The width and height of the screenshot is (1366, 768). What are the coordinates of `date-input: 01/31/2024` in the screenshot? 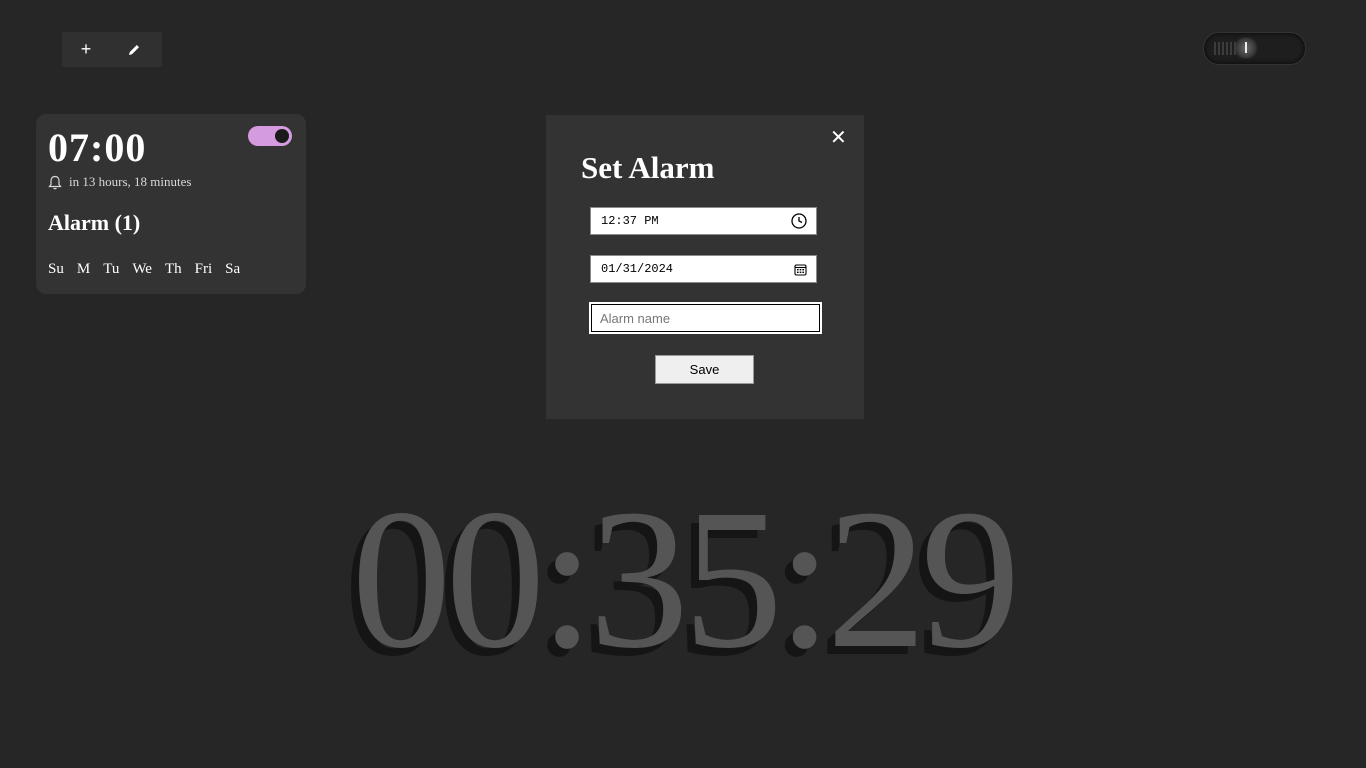 It's located at (703, 269).